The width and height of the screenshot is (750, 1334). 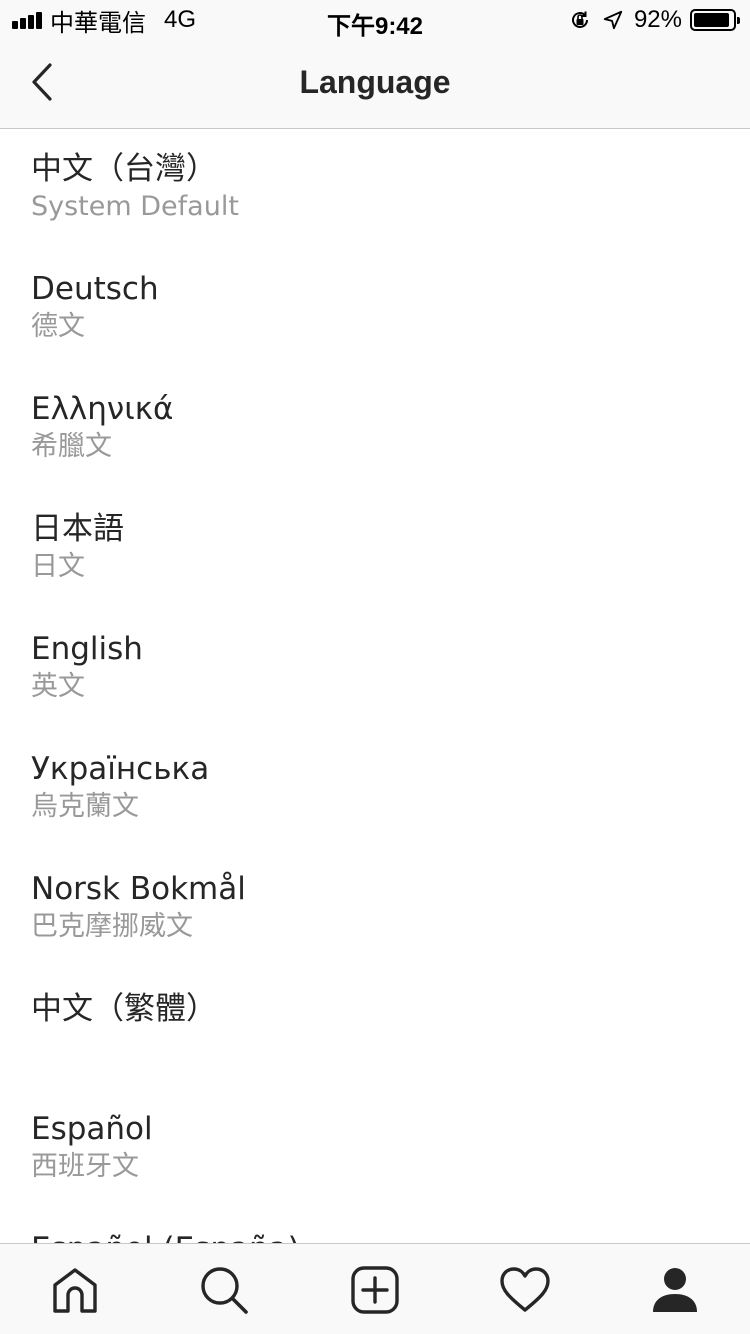 What do you see at coordinates (112, 926) in the screenshot?
I see `language-subtitle: 巴克摩挪威文` at bounding box center [112, 926].